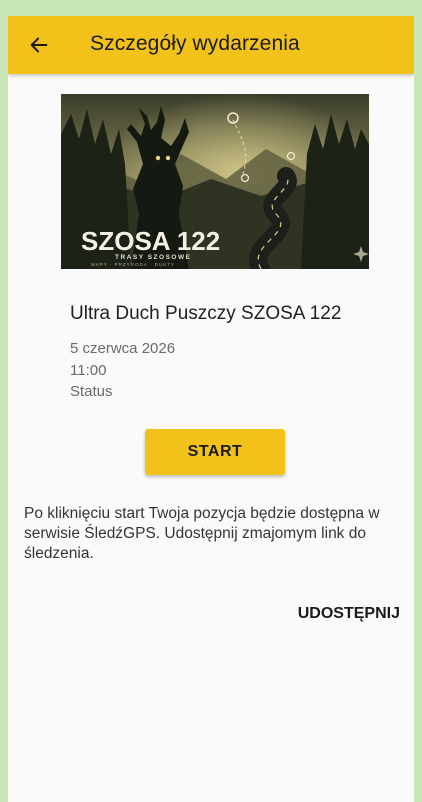 This screenshot has width=422, height=802. Describe the element at coordinates (195, 43) in the screenshot. I see `page-title: Szczegóły wydarzenia` at that location.